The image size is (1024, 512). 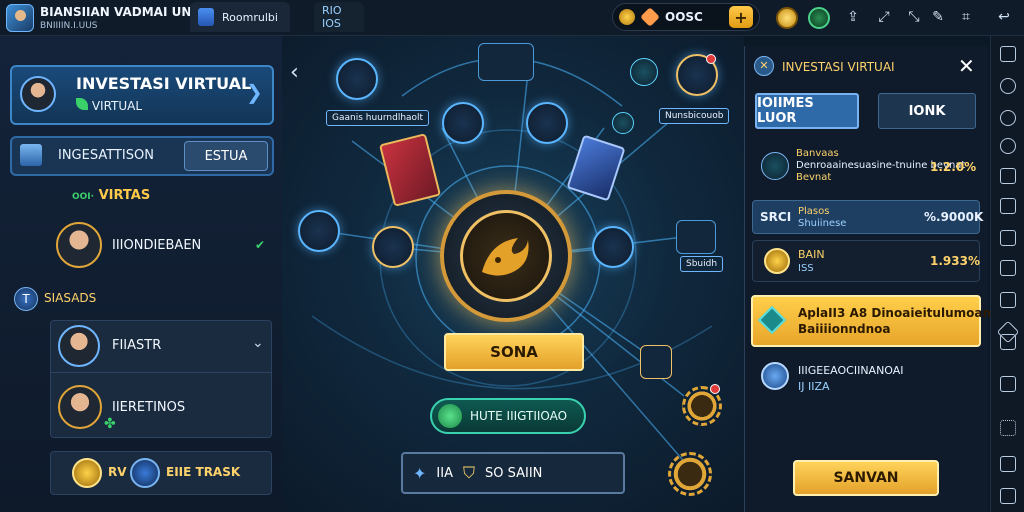 What do you see at coordinates (164, 83) in the screenshot?
I see `profile-title: INVESTASI VIRTUAL` at bounding box center [164, 83].